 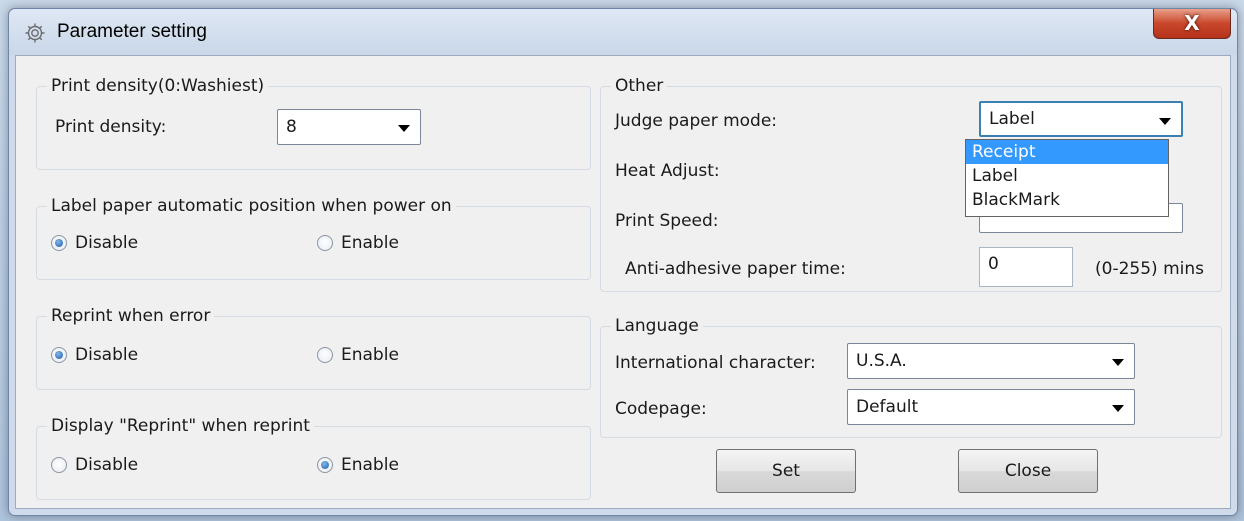 I want to click on codepage-value: Default, so click(x=887, y=407).